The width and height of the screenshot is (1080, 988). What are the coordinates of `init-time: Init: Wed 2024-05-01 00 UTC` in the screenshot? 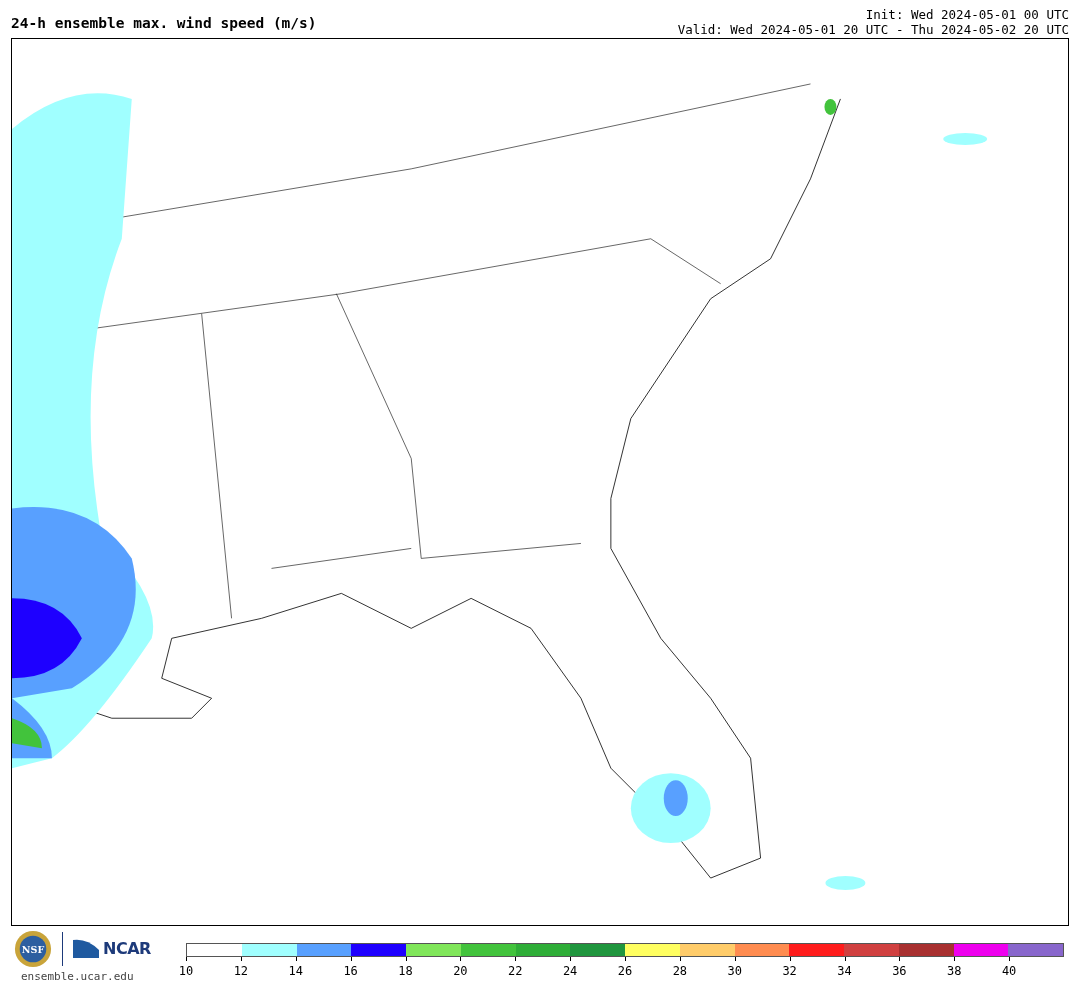 It's located at (966, 14).